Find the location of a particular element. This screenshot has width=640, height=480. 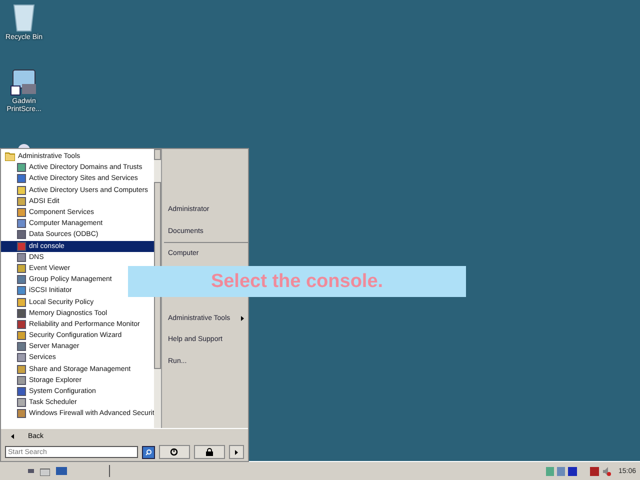

back-arrow-icon is located at coordinates (12, 436).